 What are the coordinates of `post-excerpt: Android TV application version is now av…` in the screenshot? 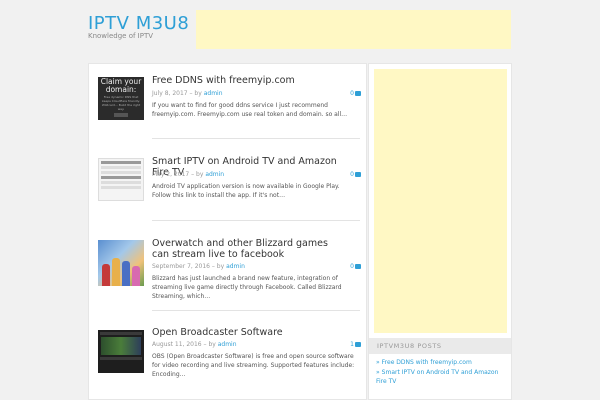 It's located at (246, 191).